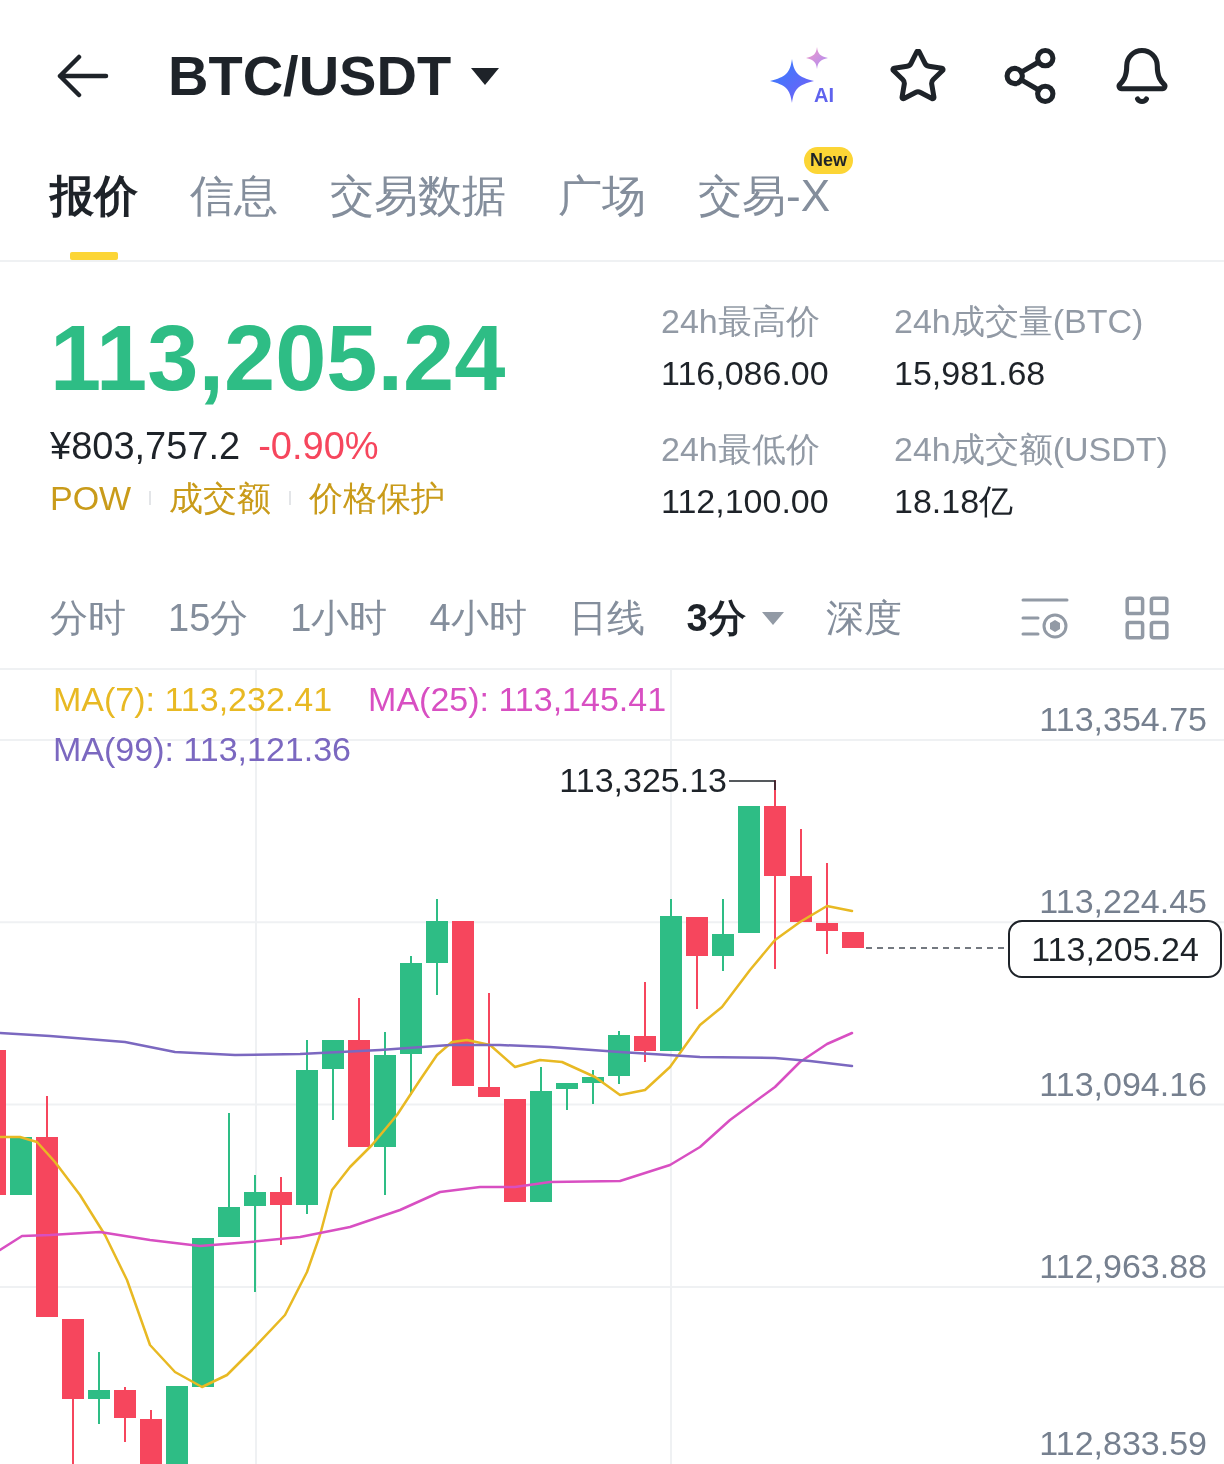 The image size is (1224, 1464). I want to click on tag-link: POW, so click(91, 498).